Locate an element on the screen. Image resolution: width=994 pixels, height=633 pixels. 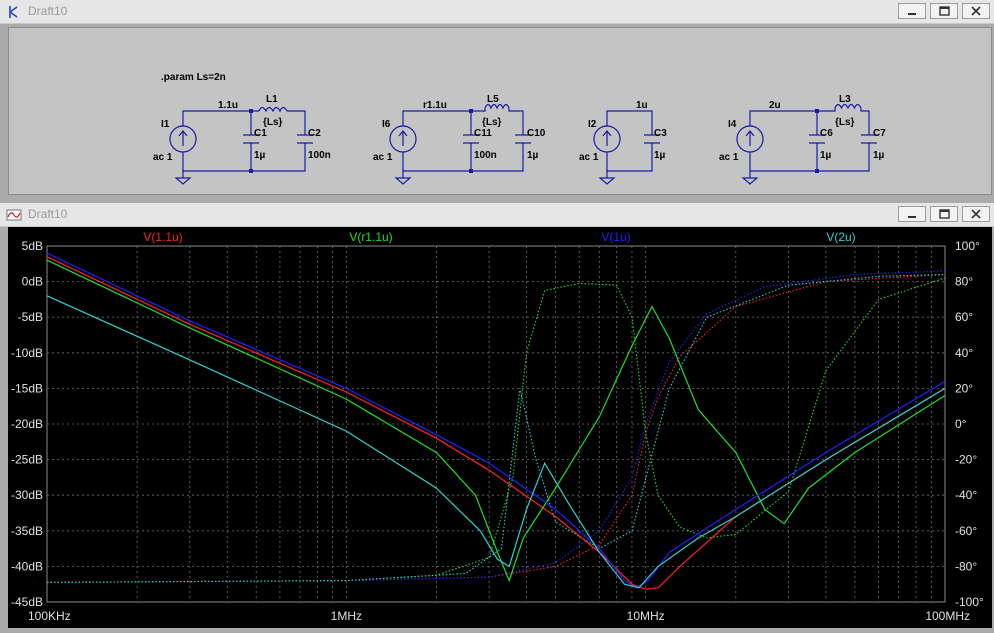
inductor-value-1: {Ls} is located at coordinates (273, 122).